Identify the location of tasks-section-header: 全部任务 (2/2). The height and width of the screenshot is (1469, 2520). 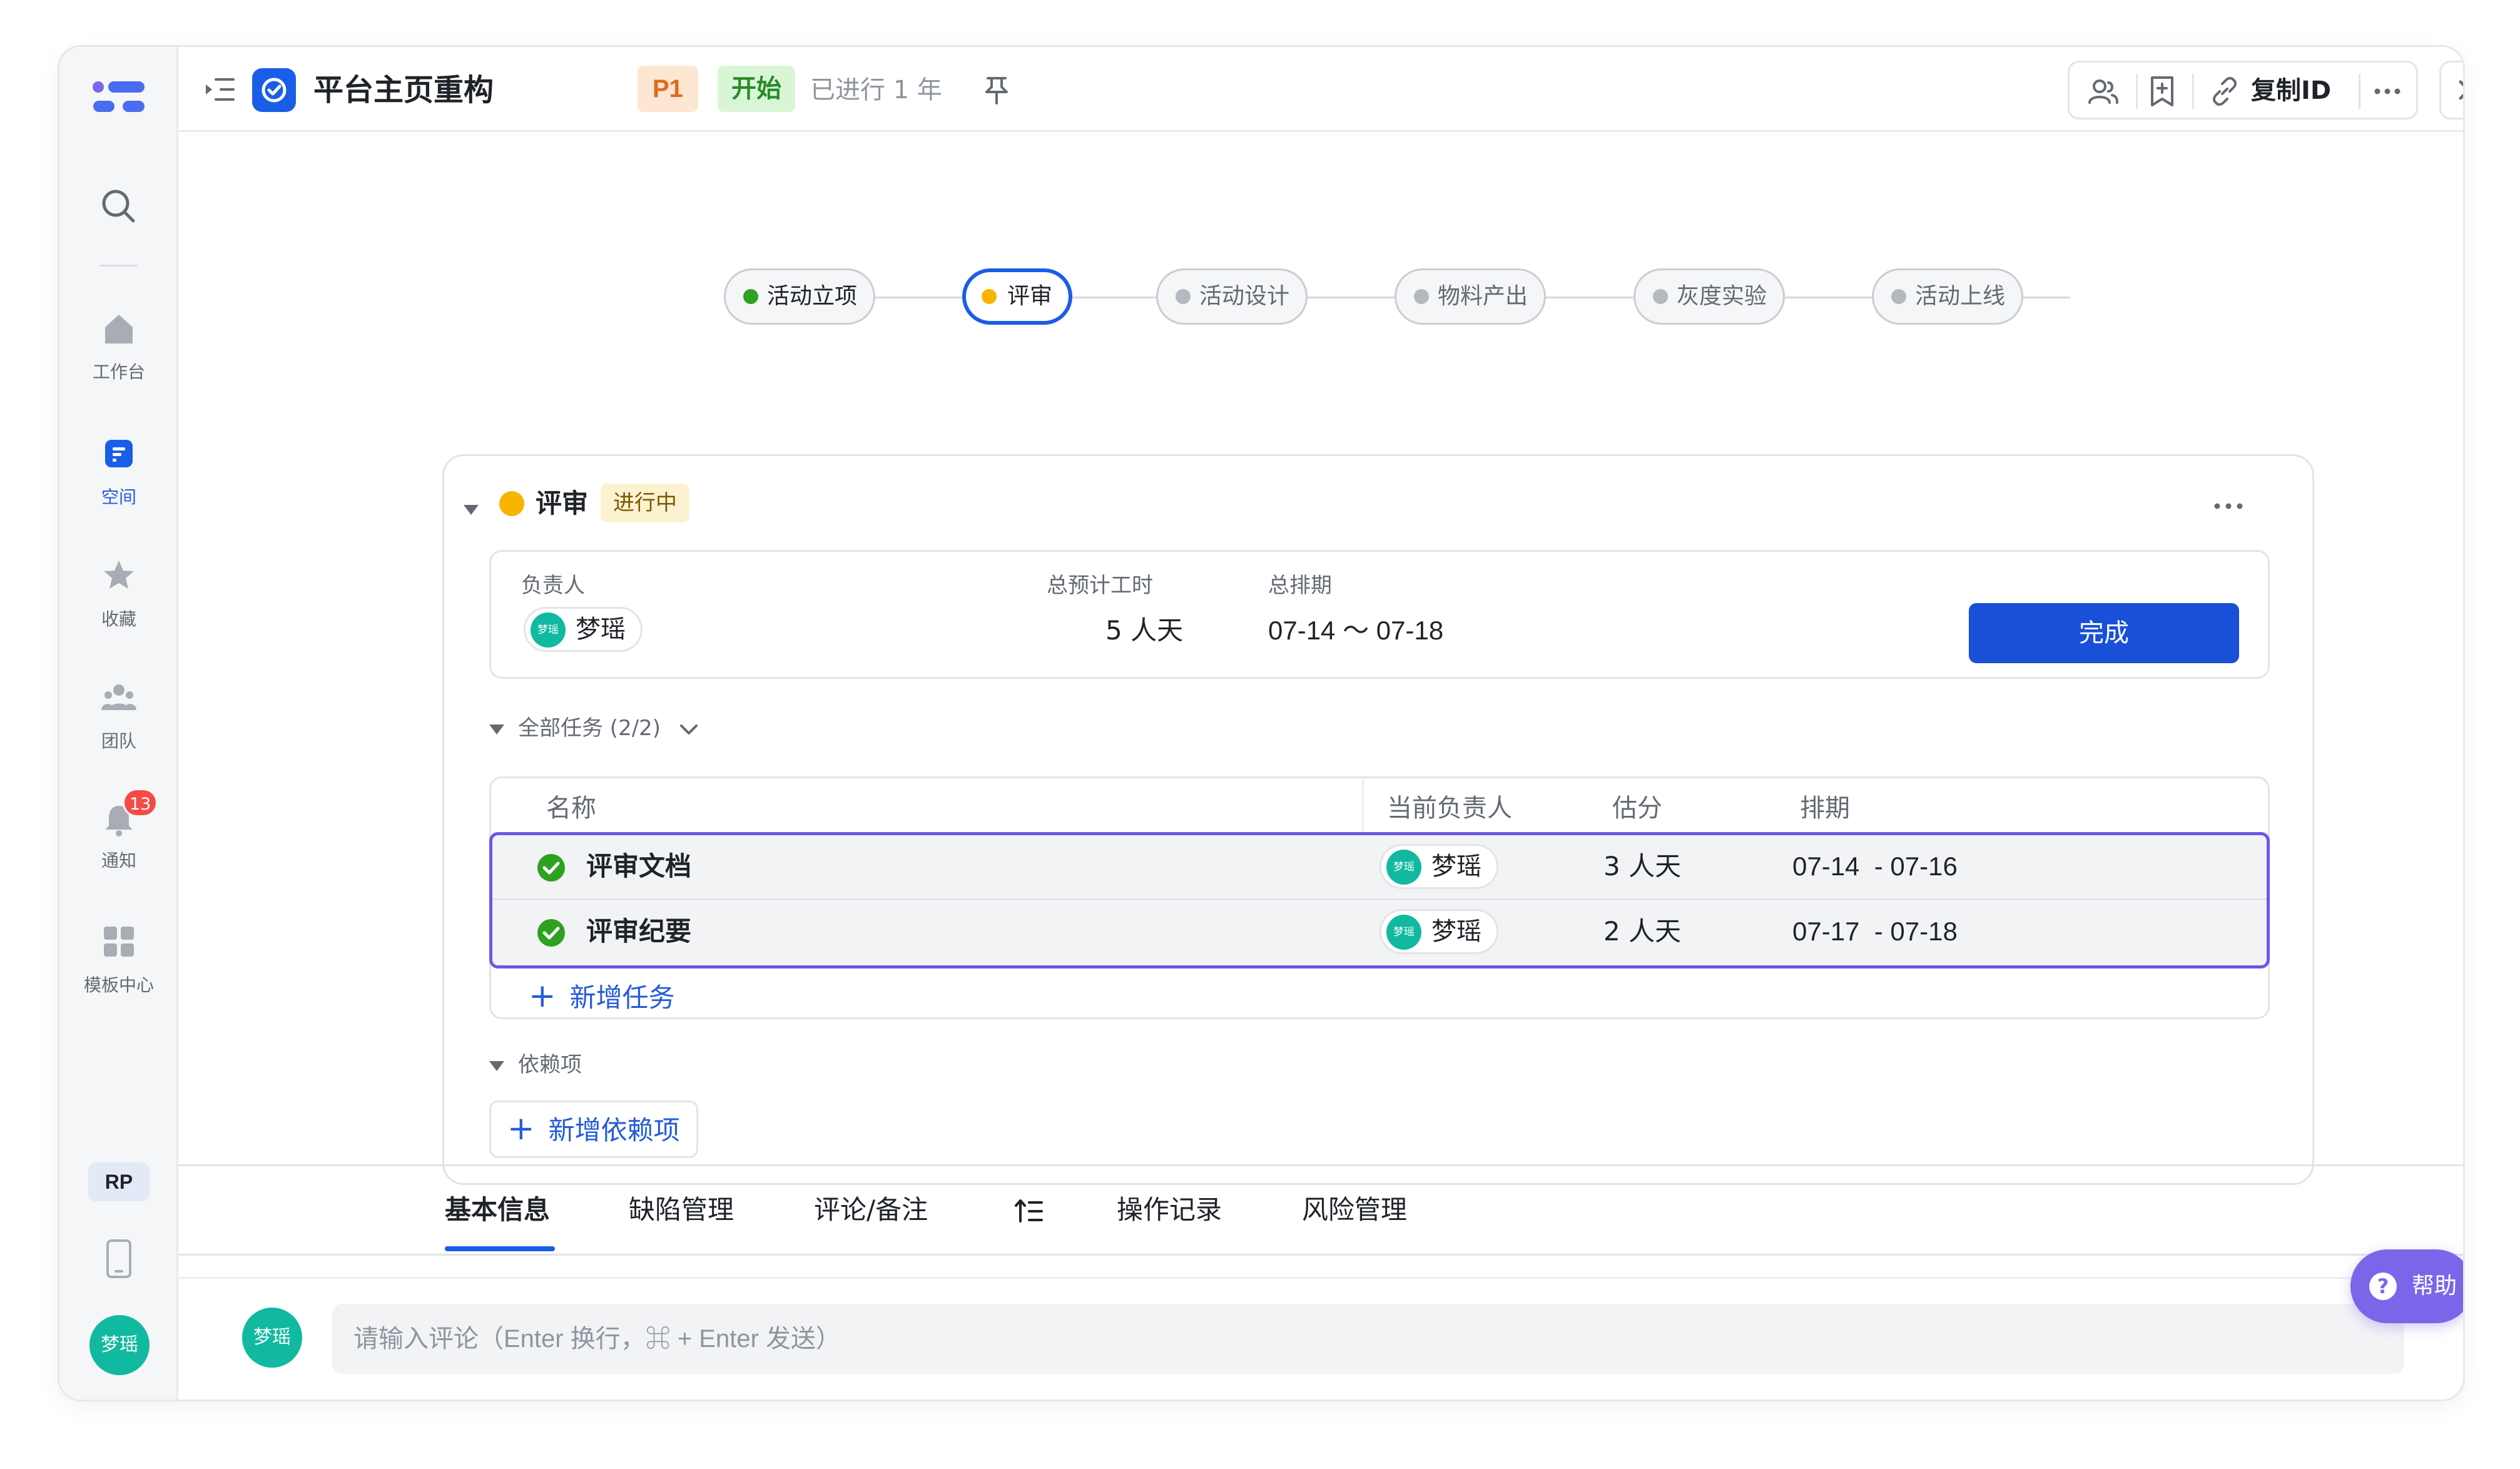
(595, 728).